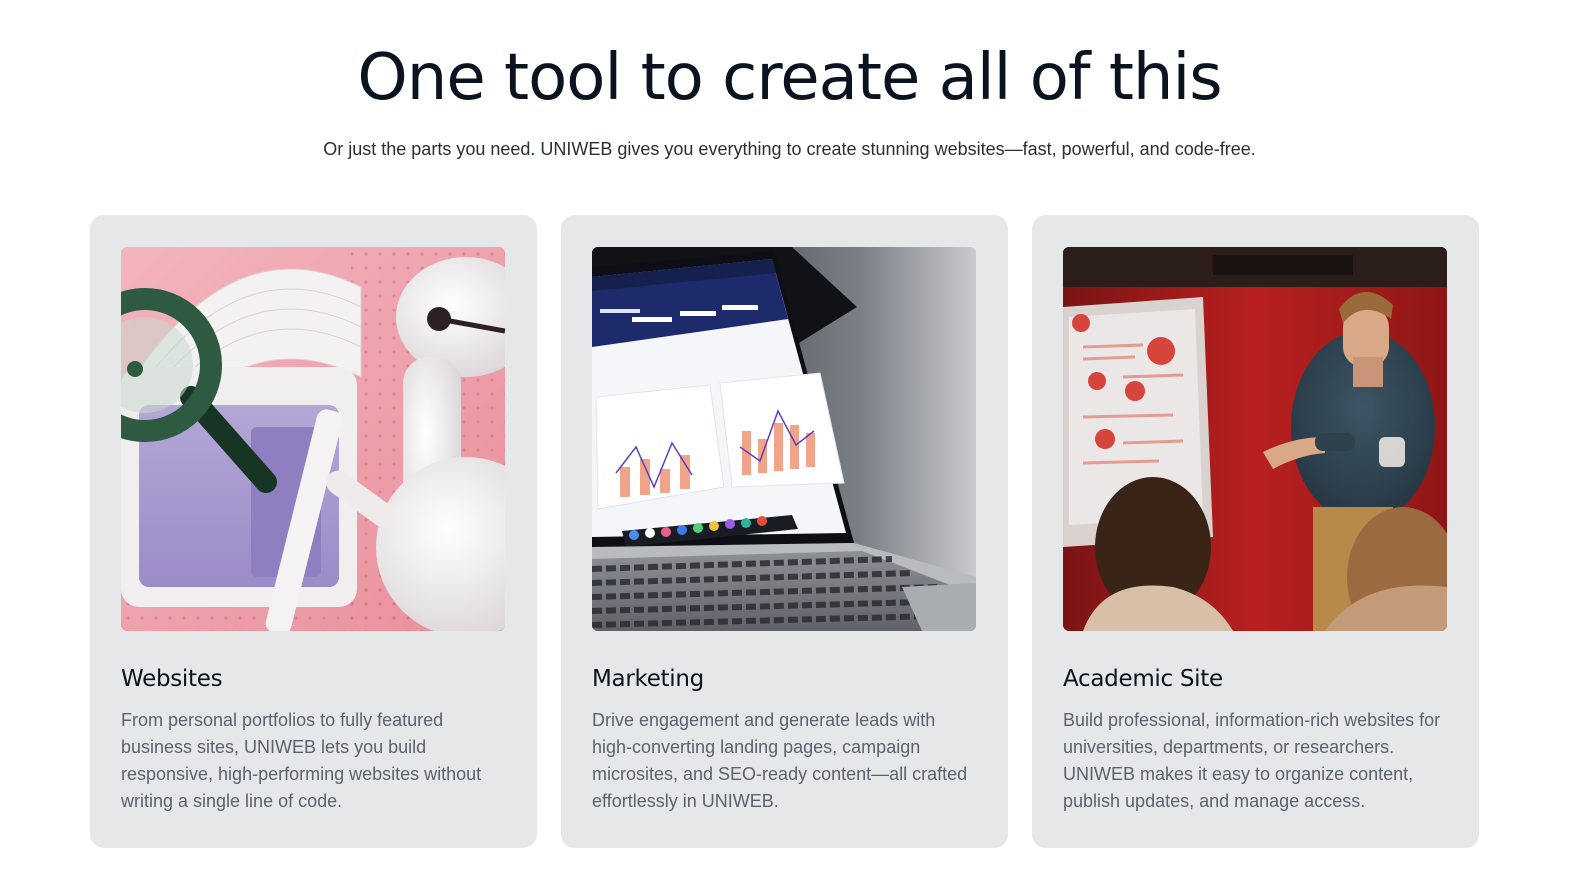 This screenshot has height=893, width=1579. I want to click on card-title: Websites, so click(172, 679).